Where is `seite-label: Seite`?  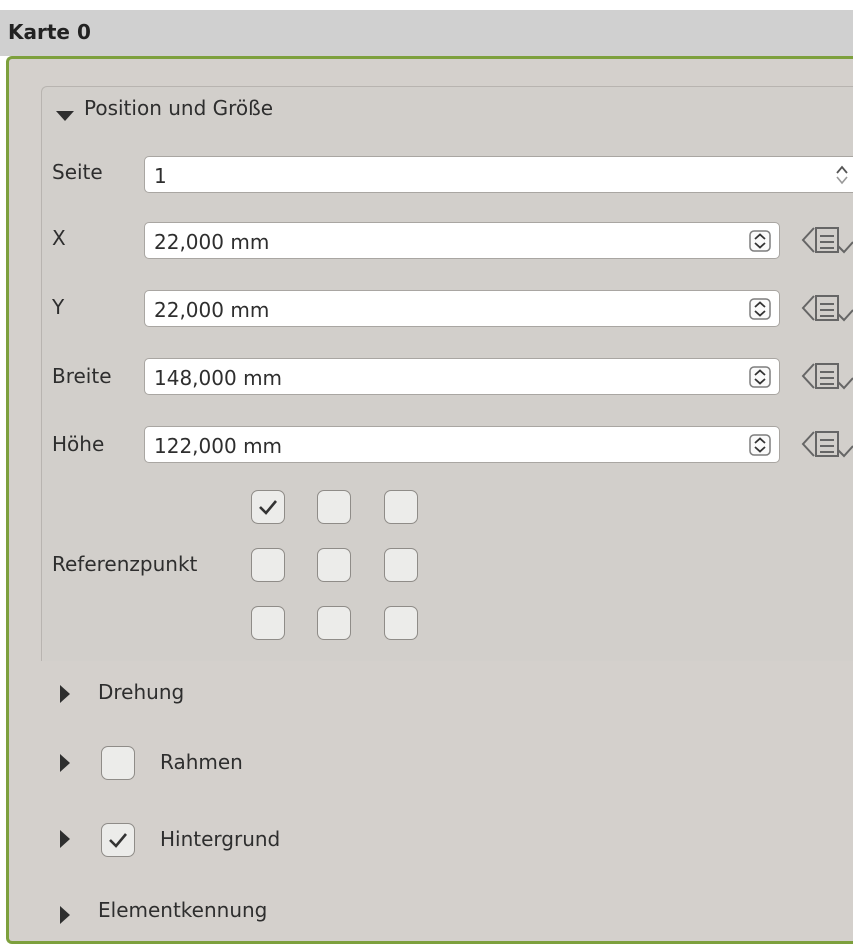 seite-label: Seite is located at coordinates (77, 172).